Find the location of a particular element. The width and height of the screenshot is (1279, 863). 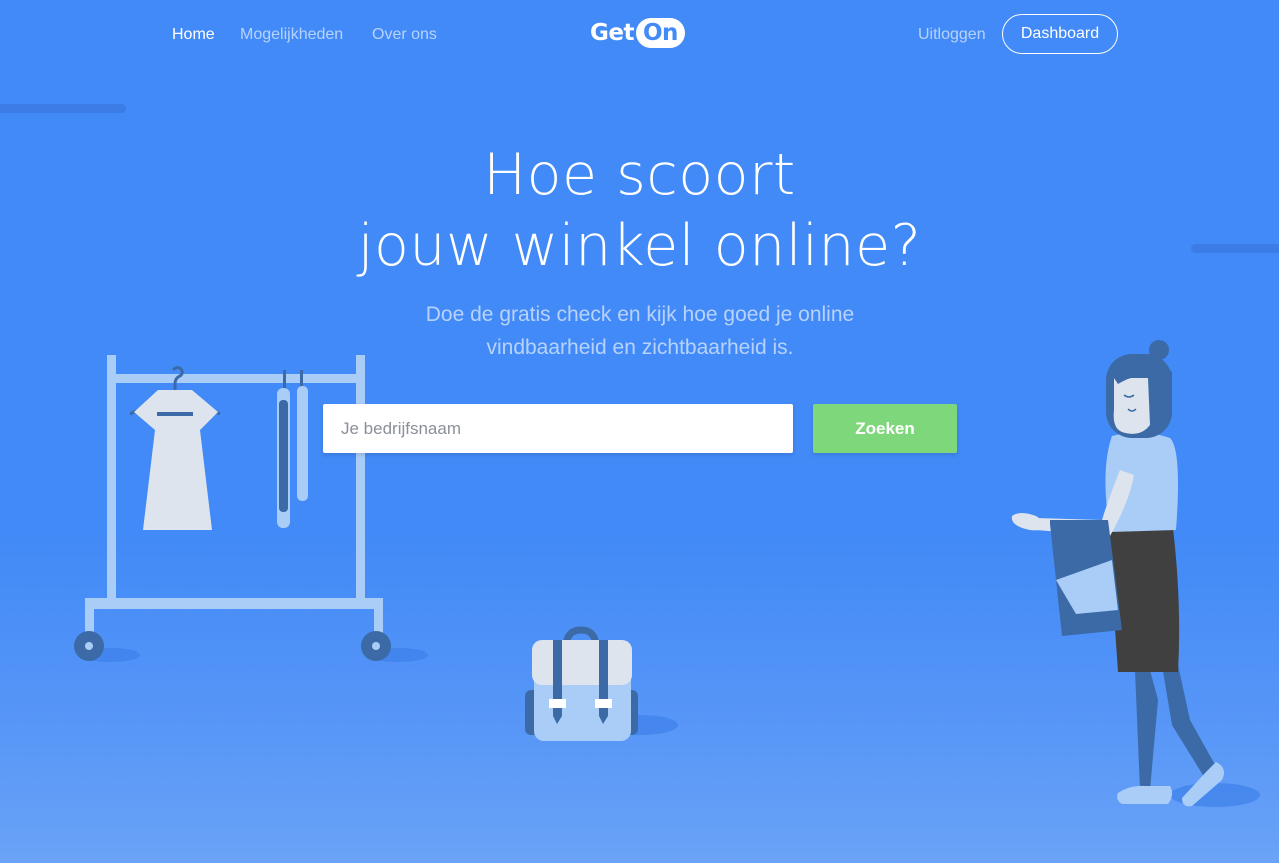

search-button: Zoeken is located at coordinates (885, 428).